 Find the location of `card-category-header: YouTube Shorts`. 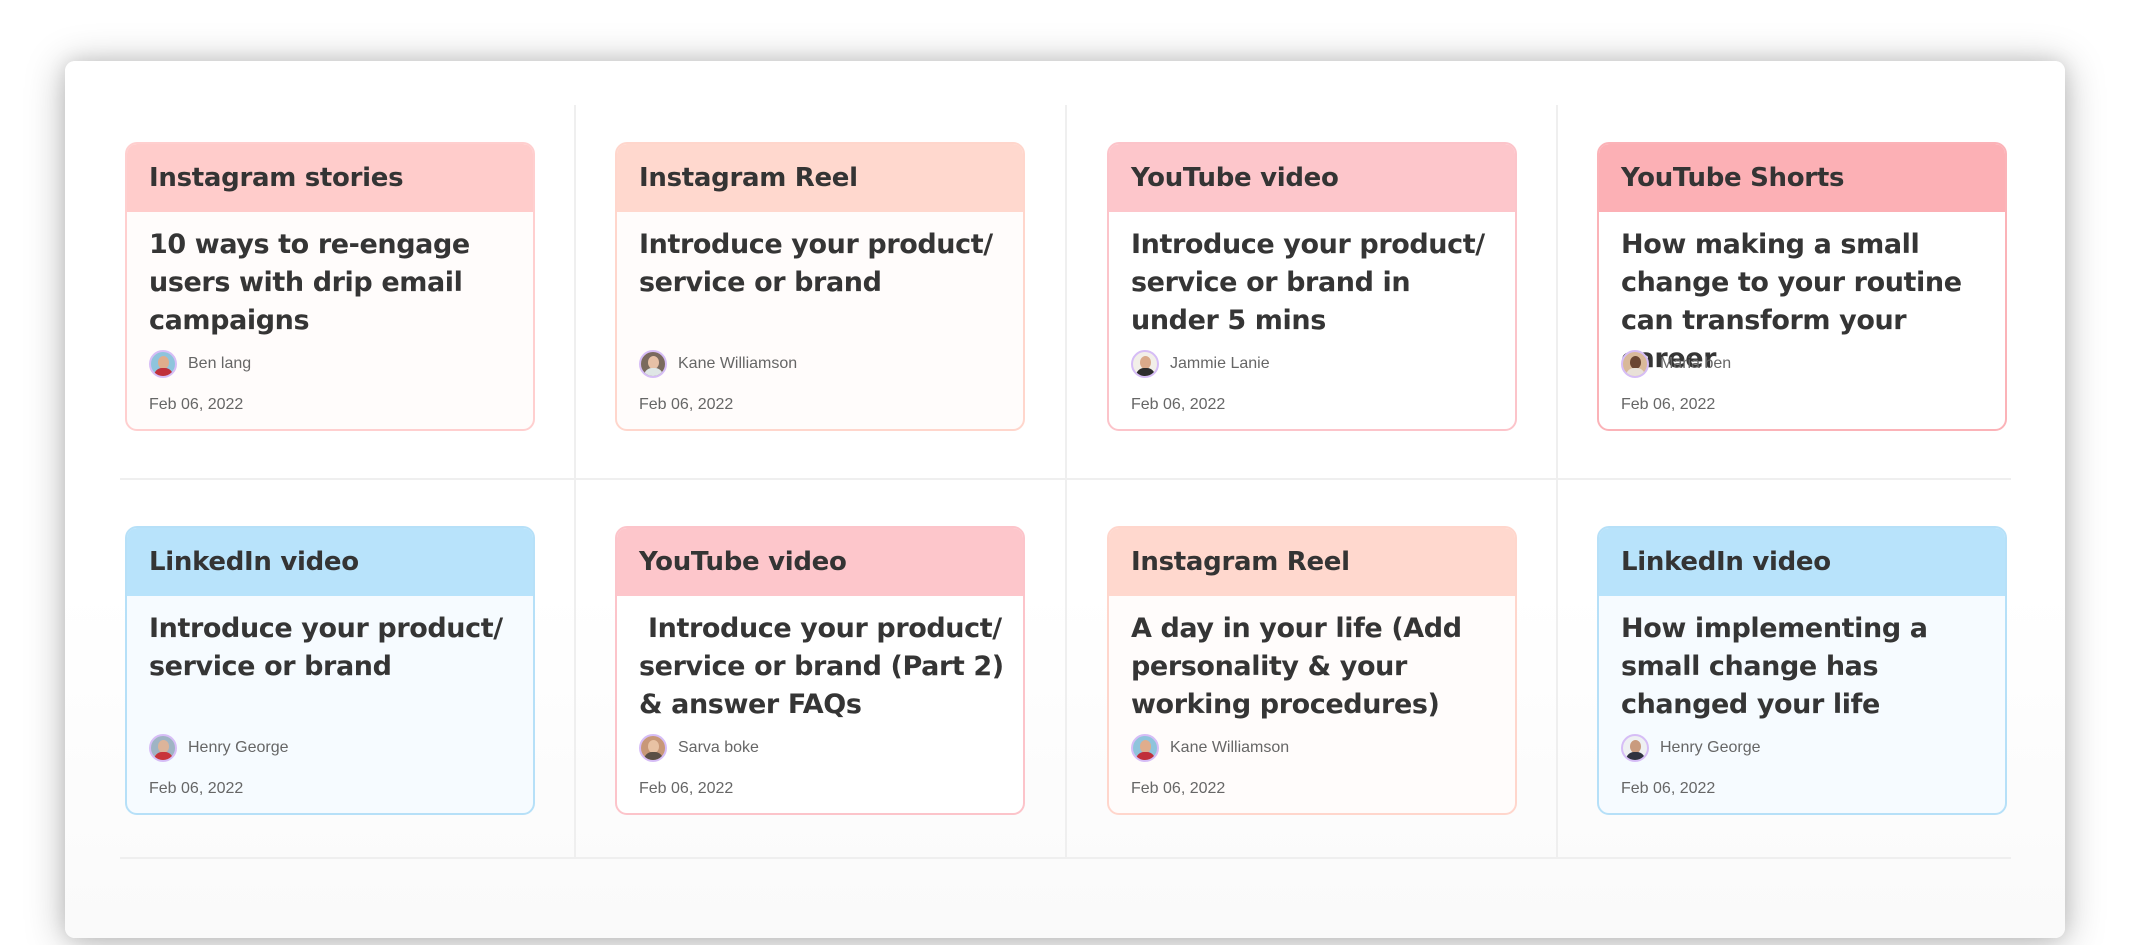

card-category-header: YouTube Shorts is located at coordinates (1802, 178).